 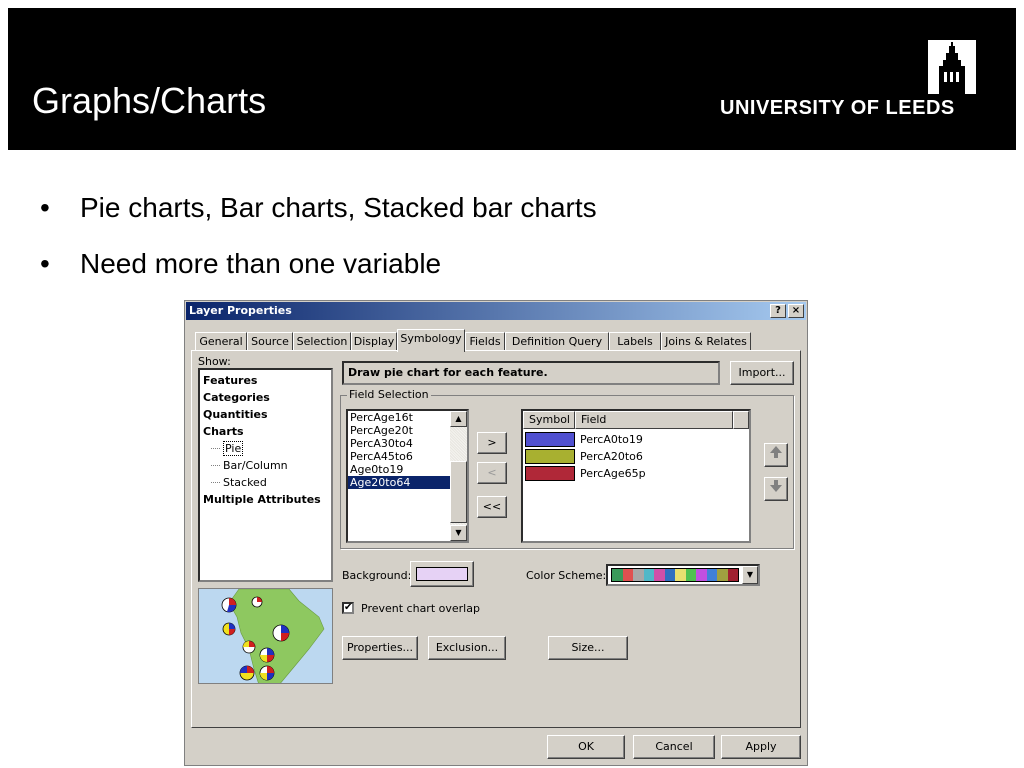 I want to click on remove-all-fields-button: <<, so click(x=492, y=507).